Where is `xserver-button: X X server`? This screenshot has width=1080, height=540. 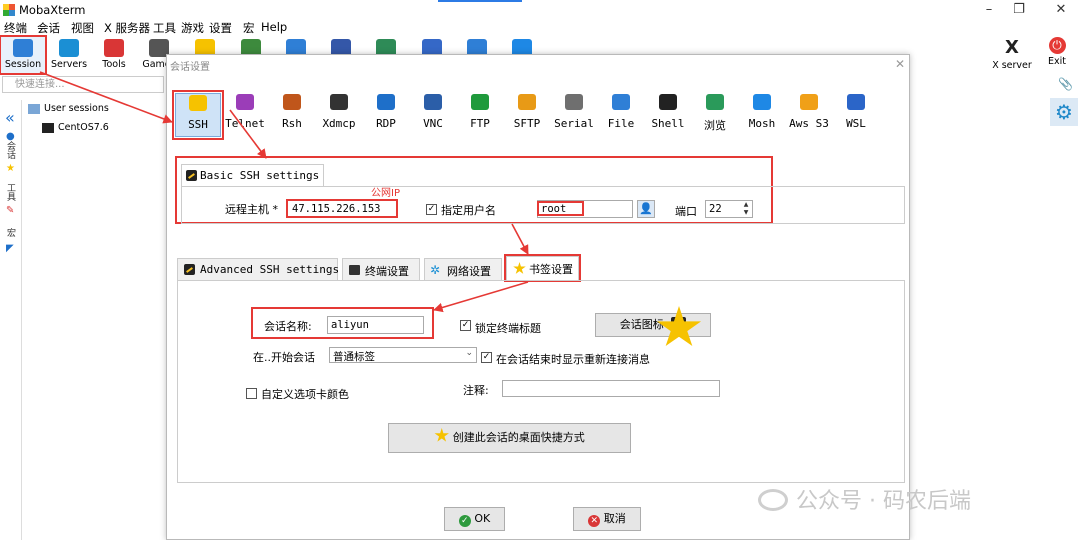 xserver-button: X X server is located at coordinates (1012, 54).